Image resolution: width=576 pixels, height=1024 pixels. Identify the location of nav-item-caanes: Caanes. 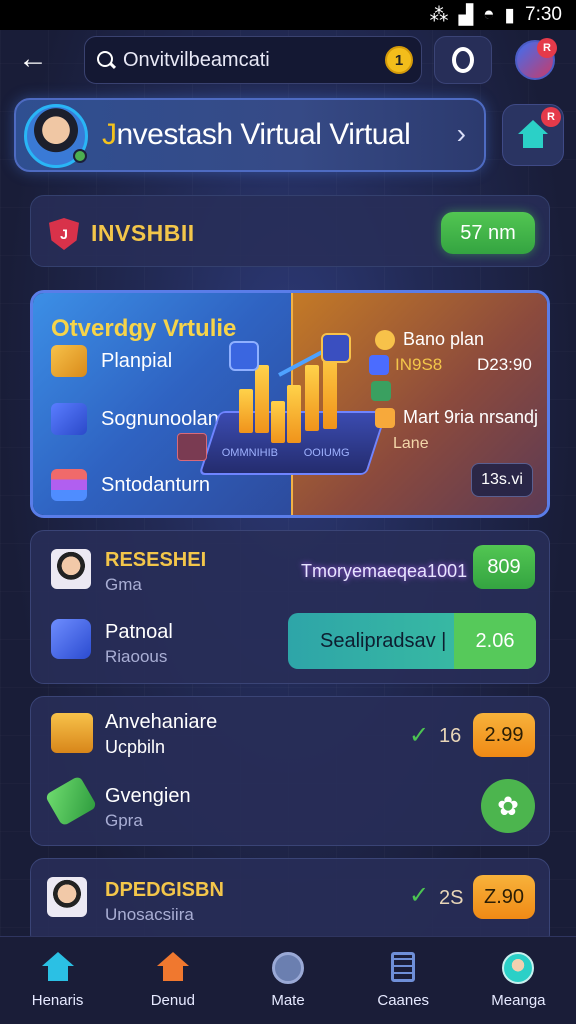
(403, 980).